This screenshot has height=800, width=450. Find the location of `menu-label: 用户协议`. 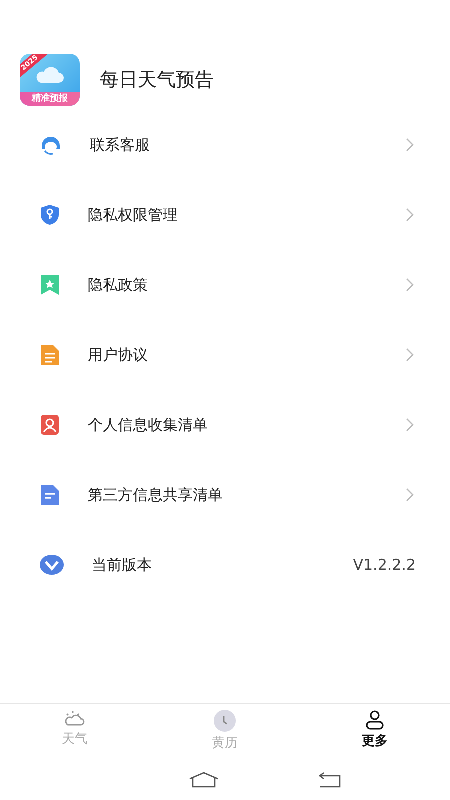

menu-label: 用户协议 is located at coordinates (118, 355).